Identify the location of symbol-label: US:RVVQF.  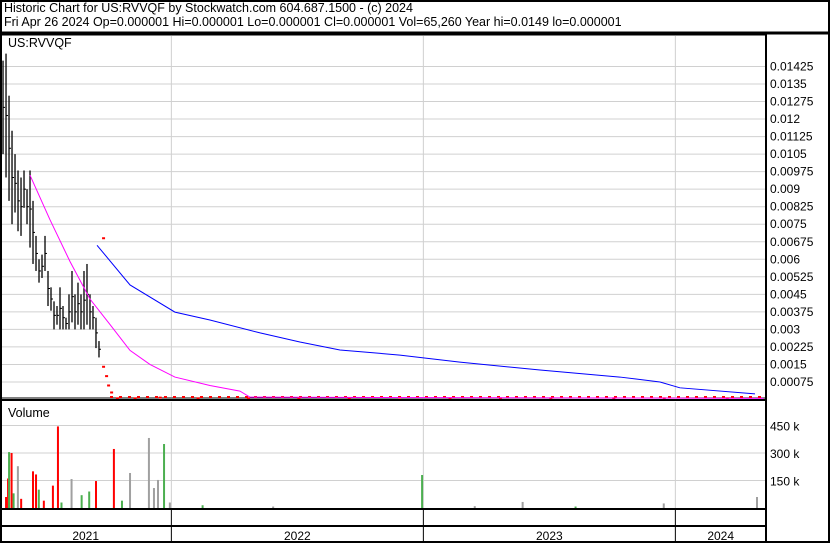
(40, 43).